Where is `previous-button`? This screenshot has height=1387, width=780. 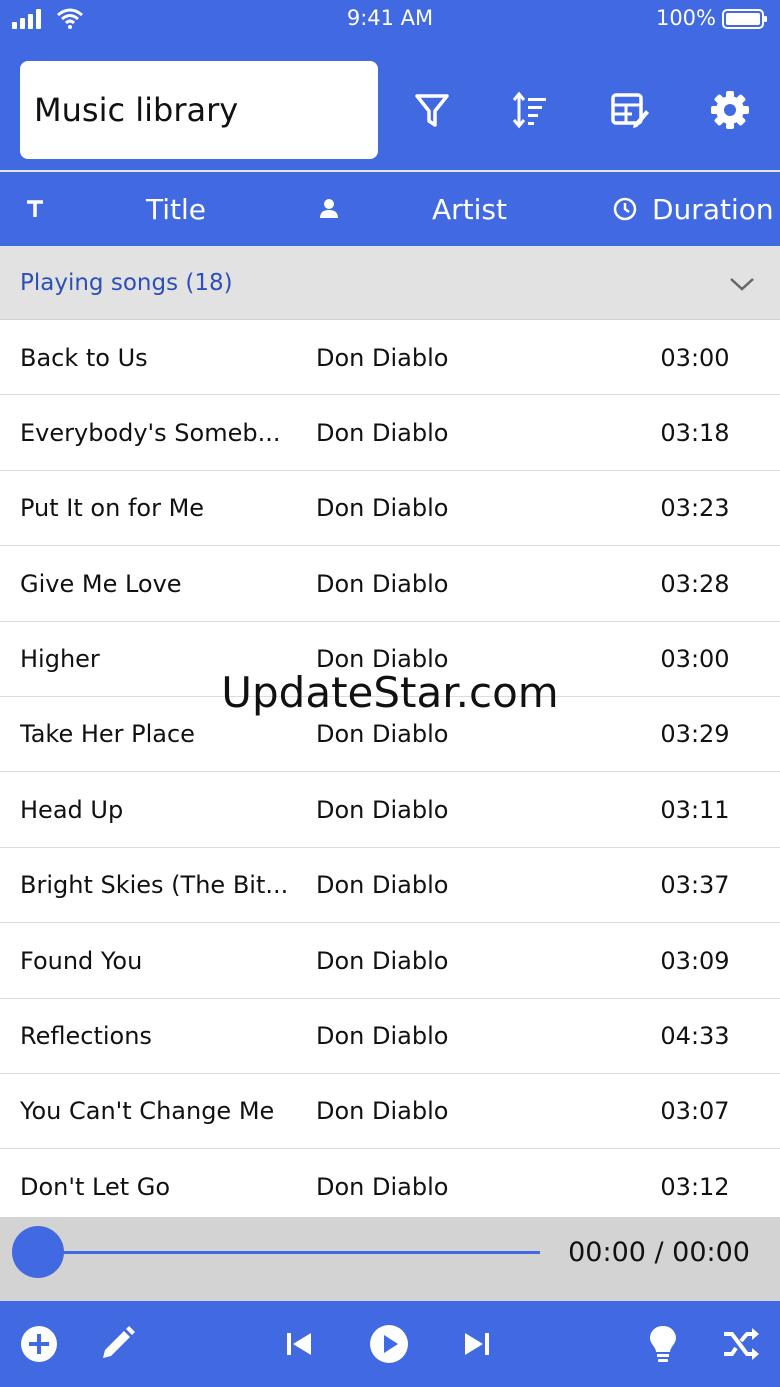 previous-button is located at coordinates (299, 1344).